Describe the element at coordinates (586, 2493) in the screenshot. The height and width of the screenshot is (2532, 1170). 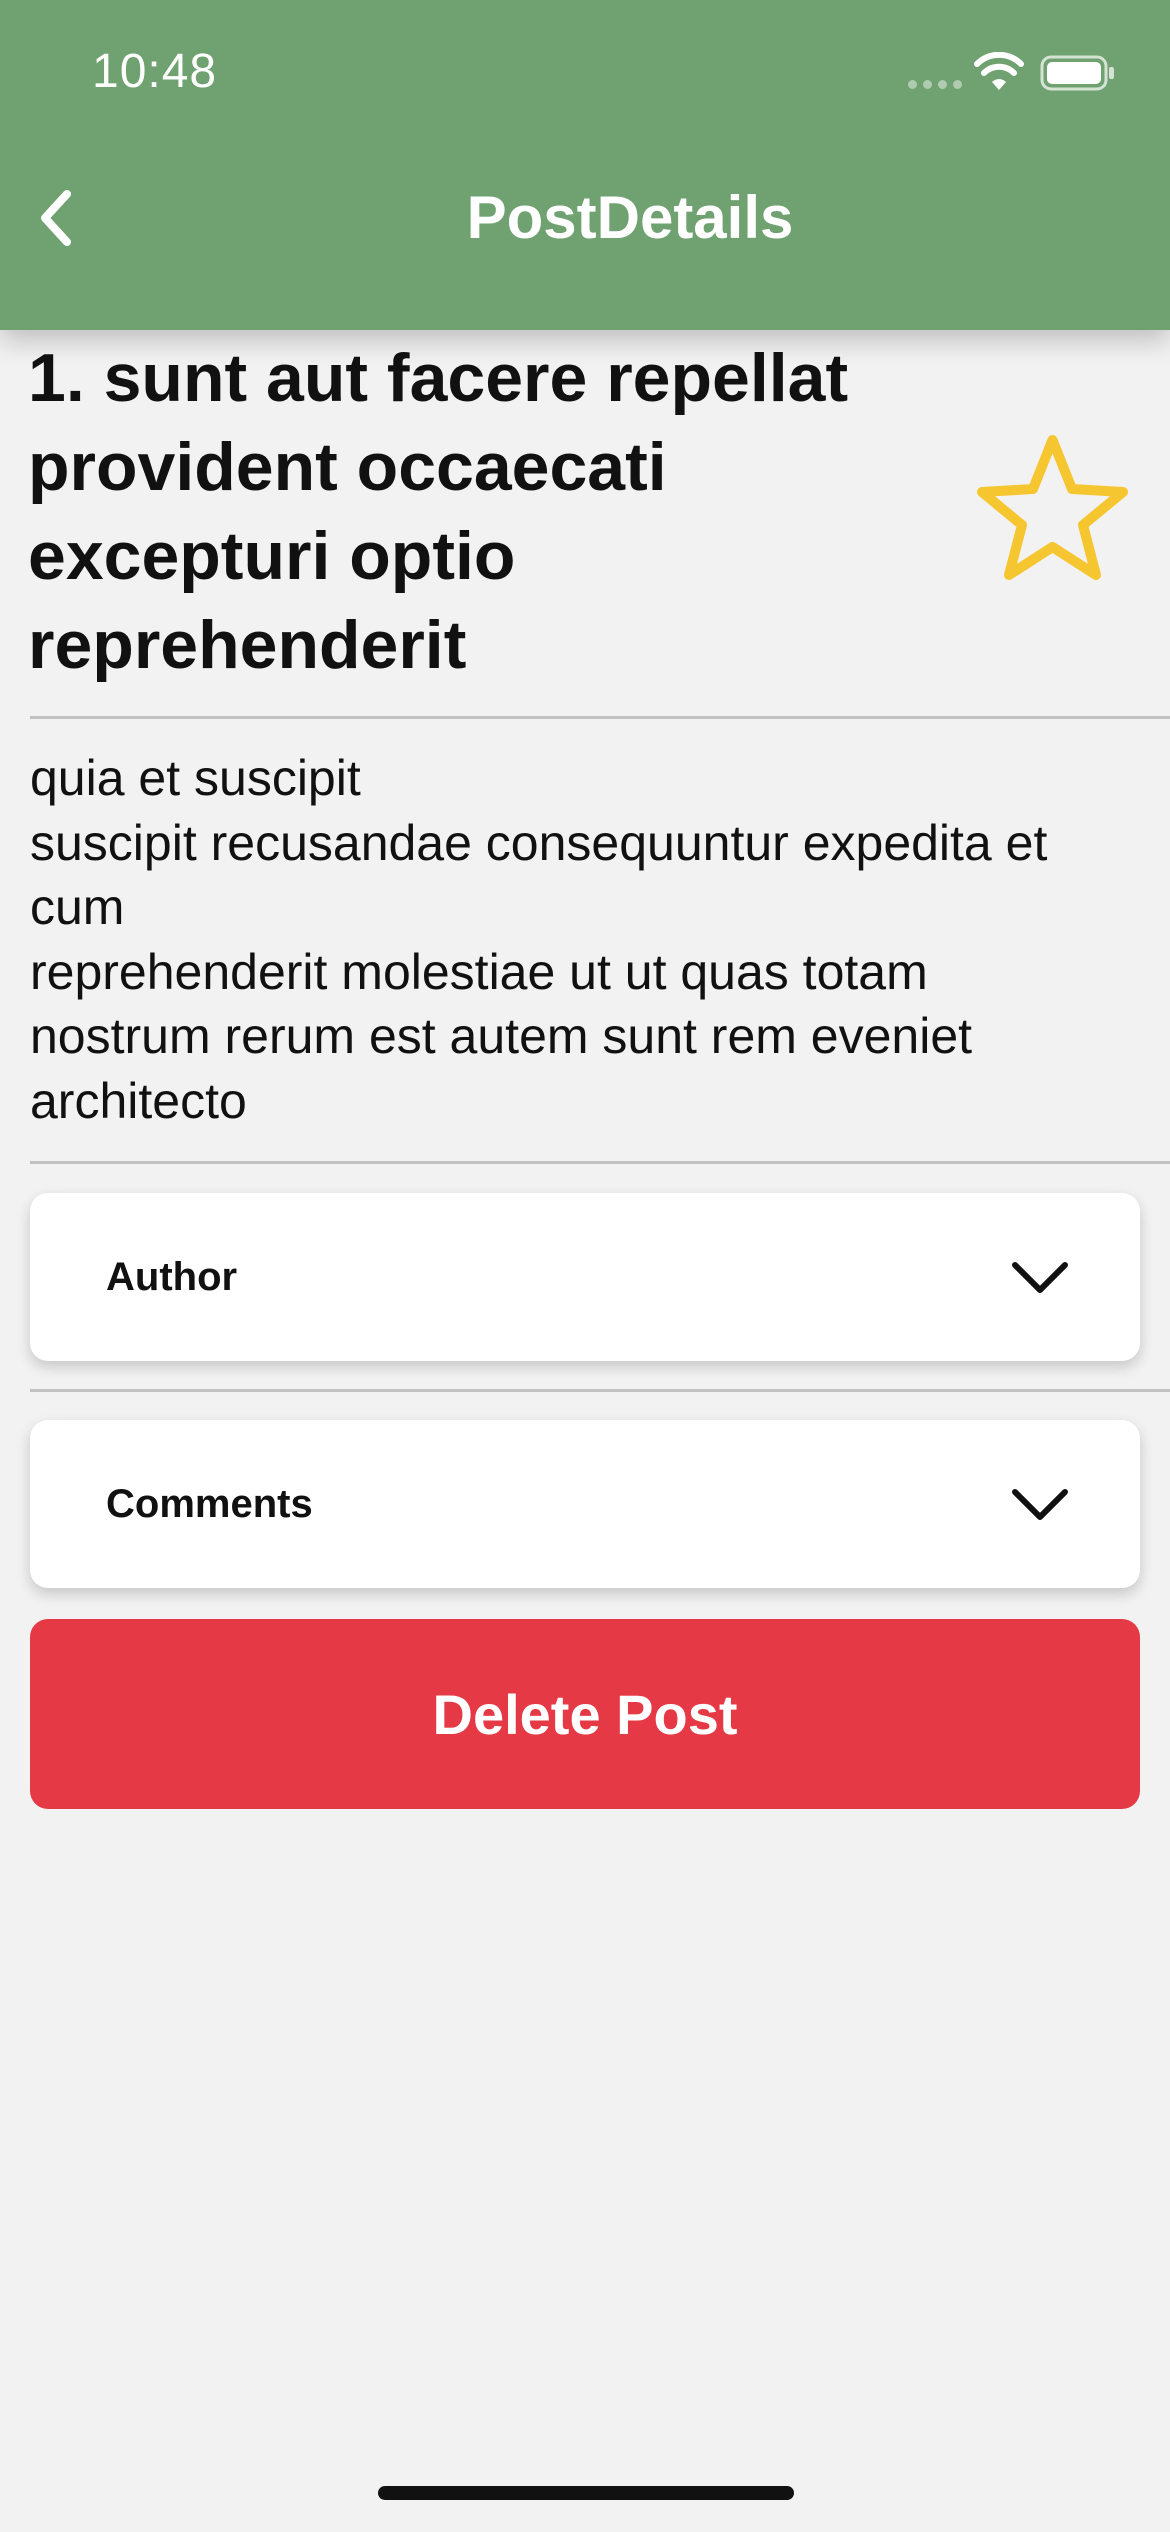
I see `home-indicator` at that location.